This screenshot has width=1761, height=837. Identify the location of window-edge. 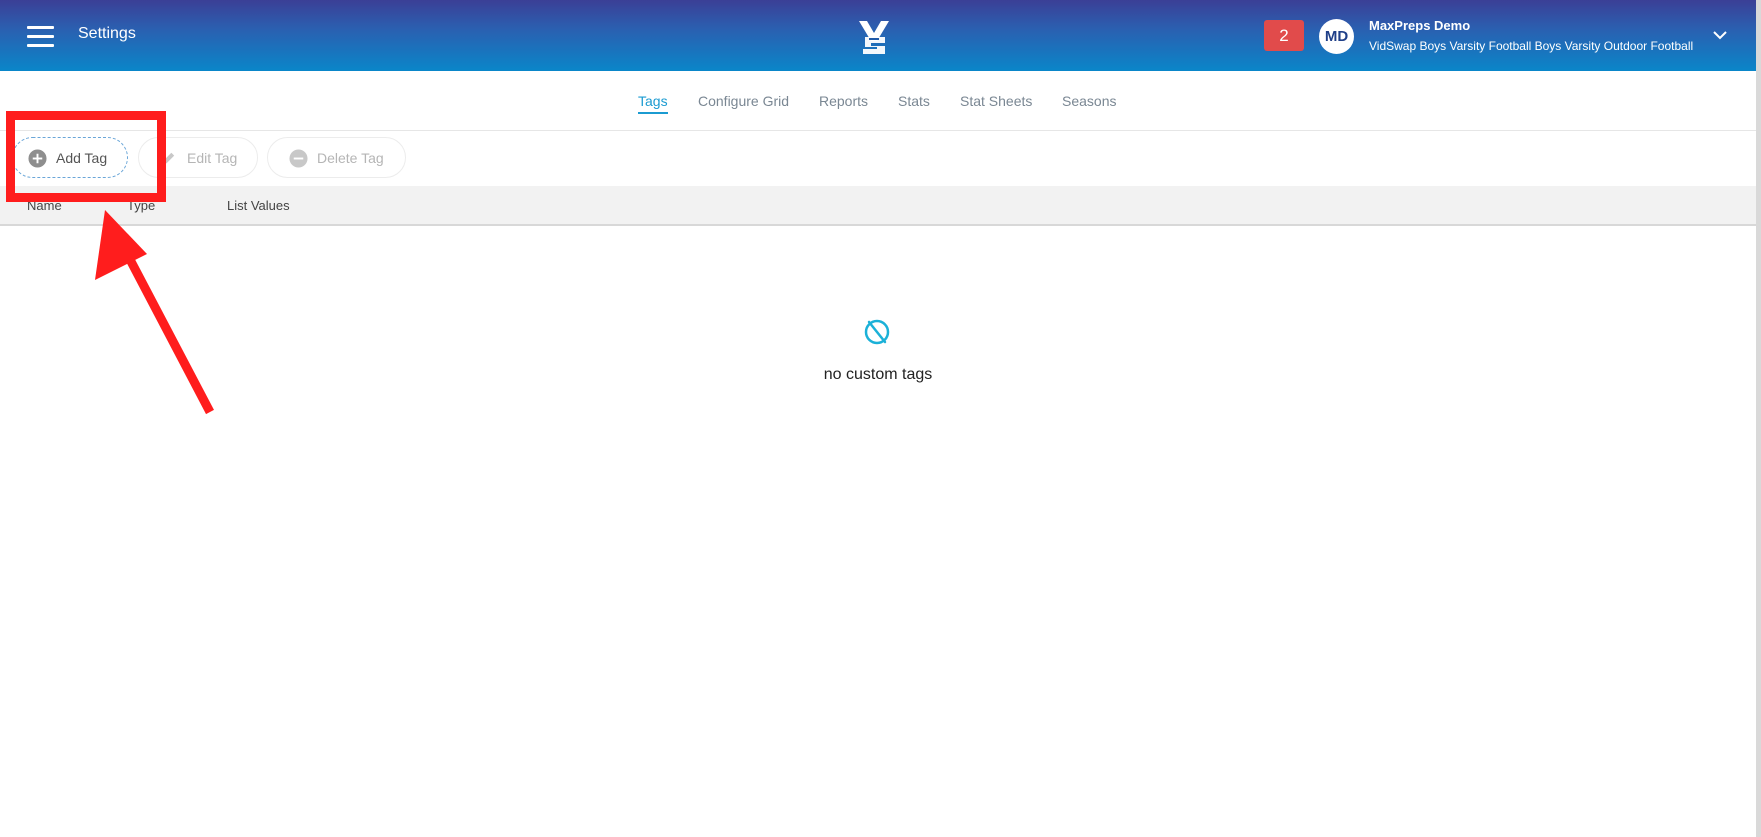
(1758, 418).